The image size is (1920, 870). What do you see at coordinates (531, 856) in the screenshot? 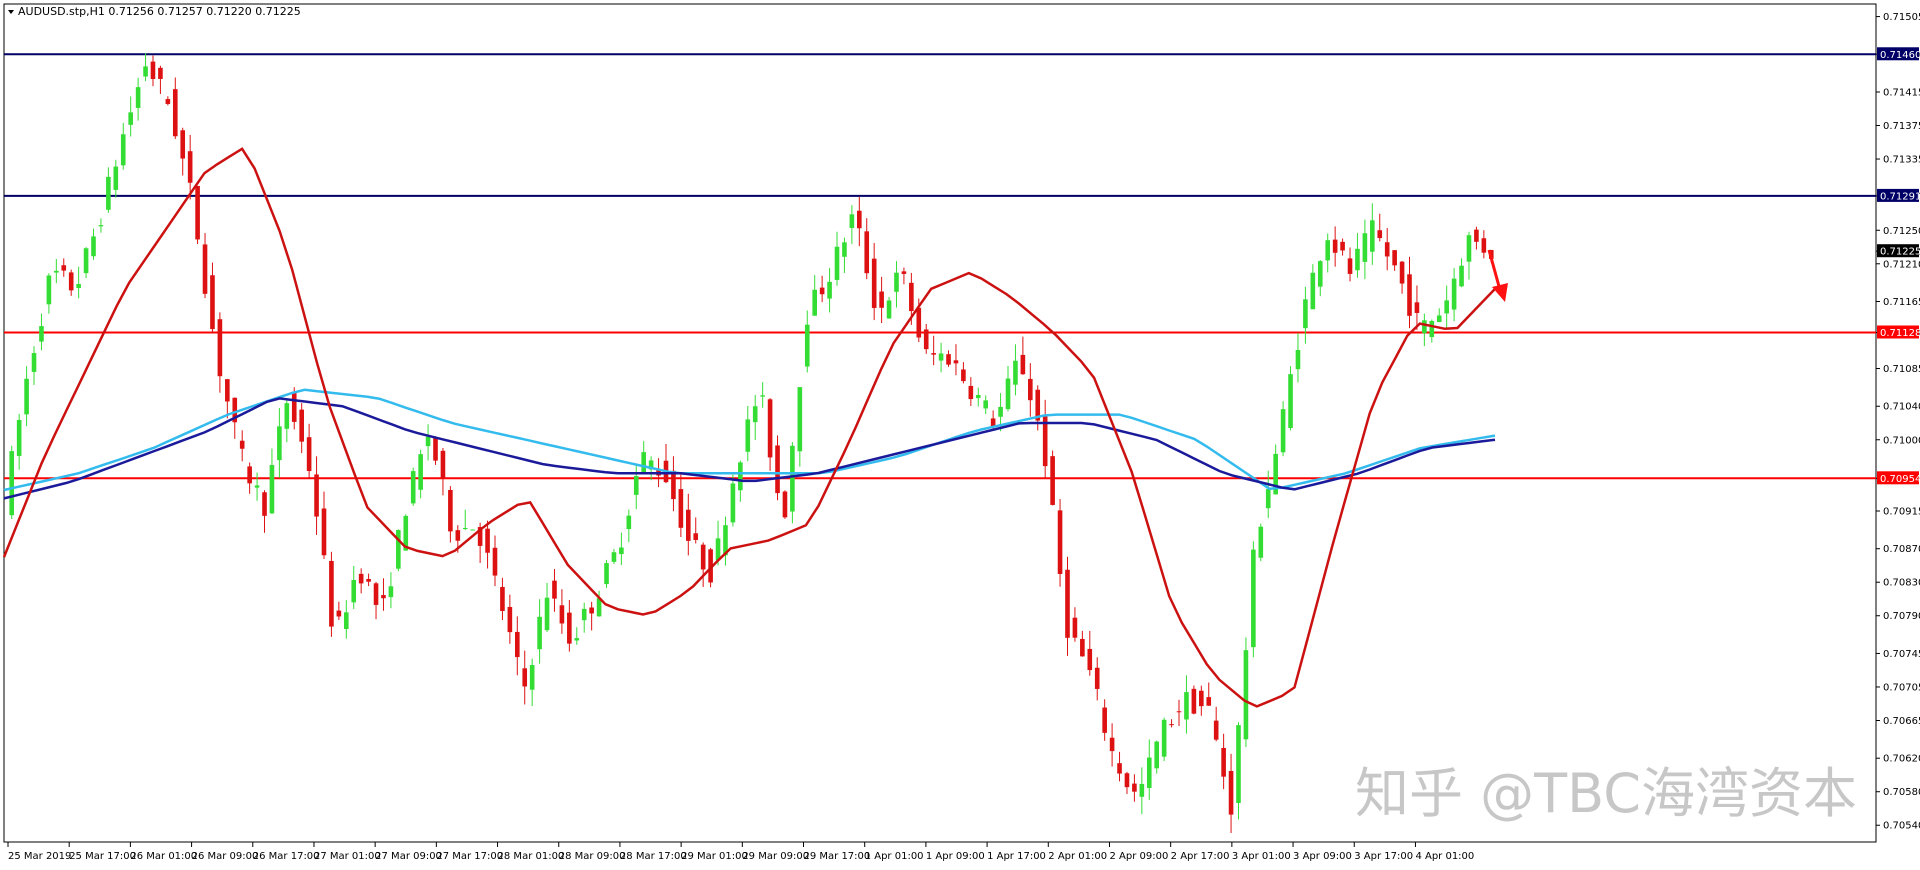
I see `x-tick-label: 28 Mar 01:00` at bounding box center [531, 856].